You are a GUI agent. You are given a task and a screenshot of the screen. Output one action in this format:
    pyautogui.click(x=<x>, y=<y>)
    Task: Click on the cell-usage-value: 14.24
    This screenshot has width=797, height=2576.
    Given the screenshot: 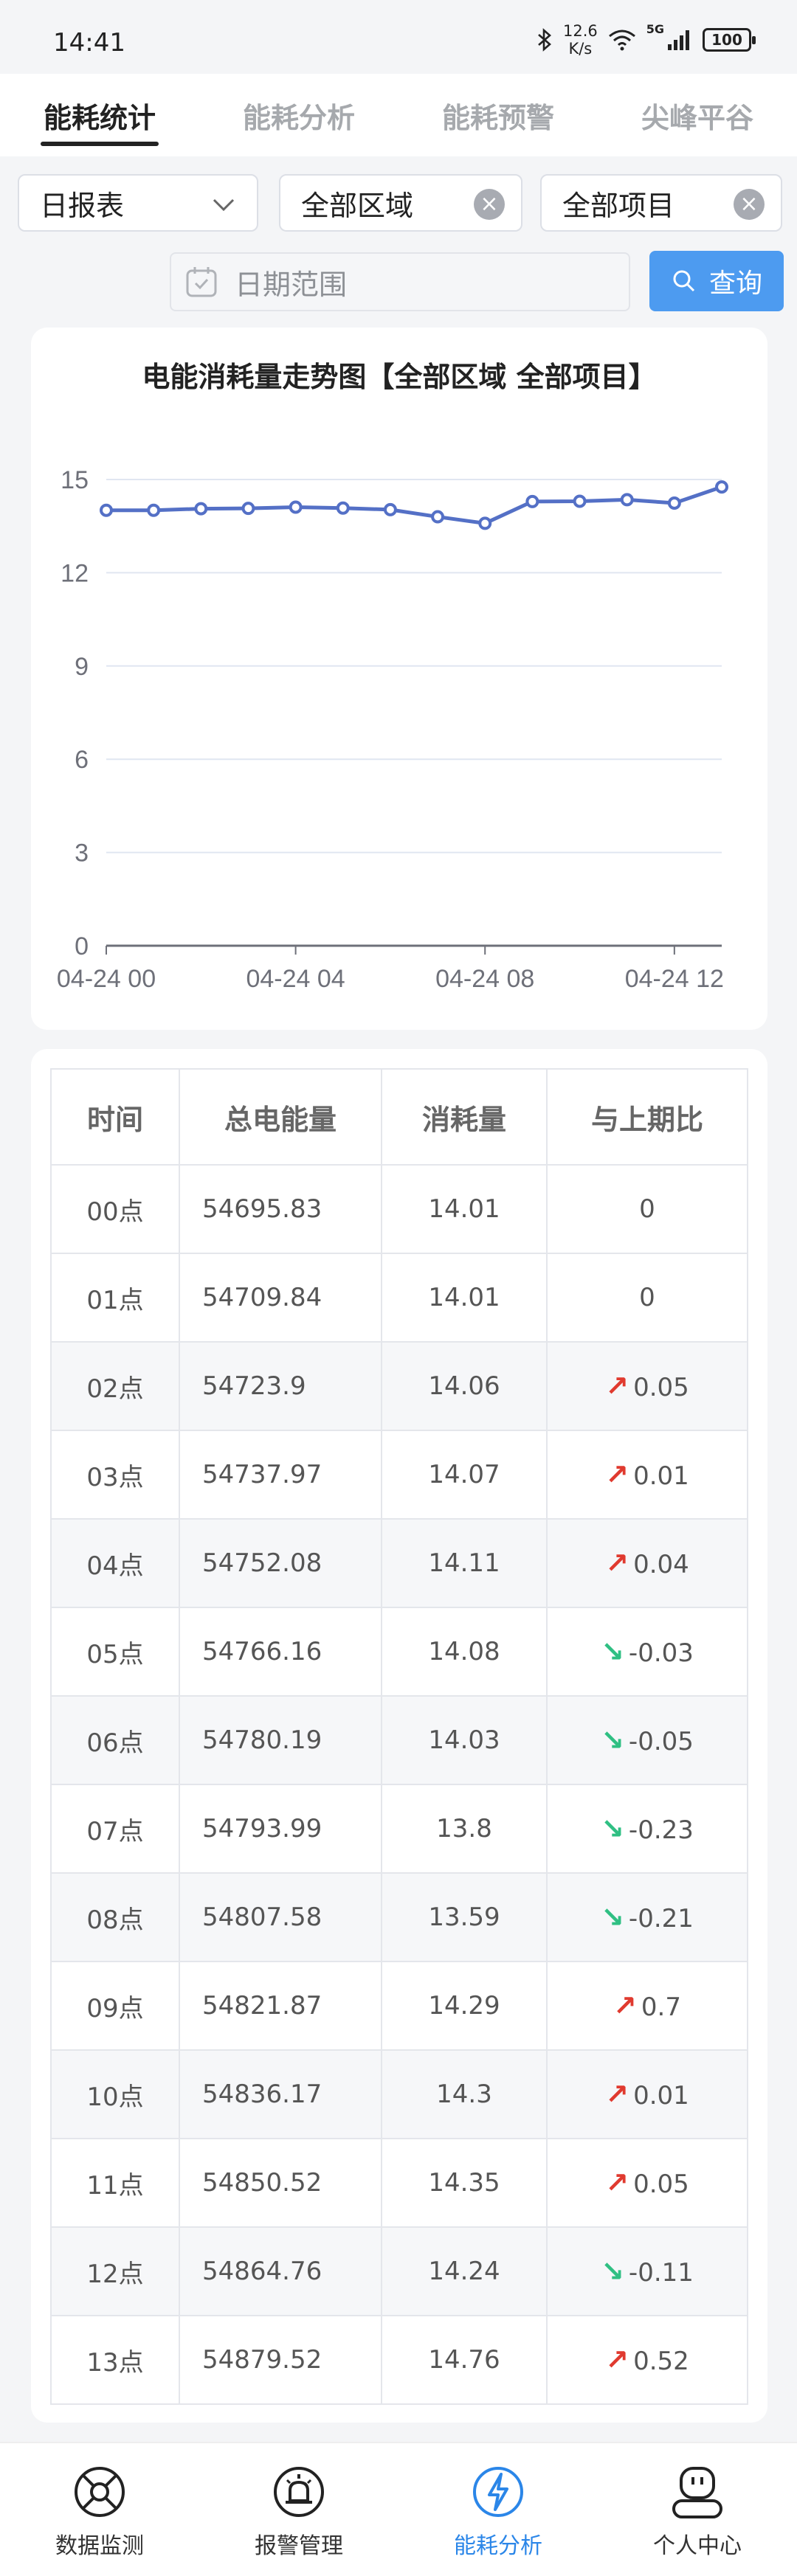 What is the action you would take?
    pyautogui.click(x=464, y=2271)
    